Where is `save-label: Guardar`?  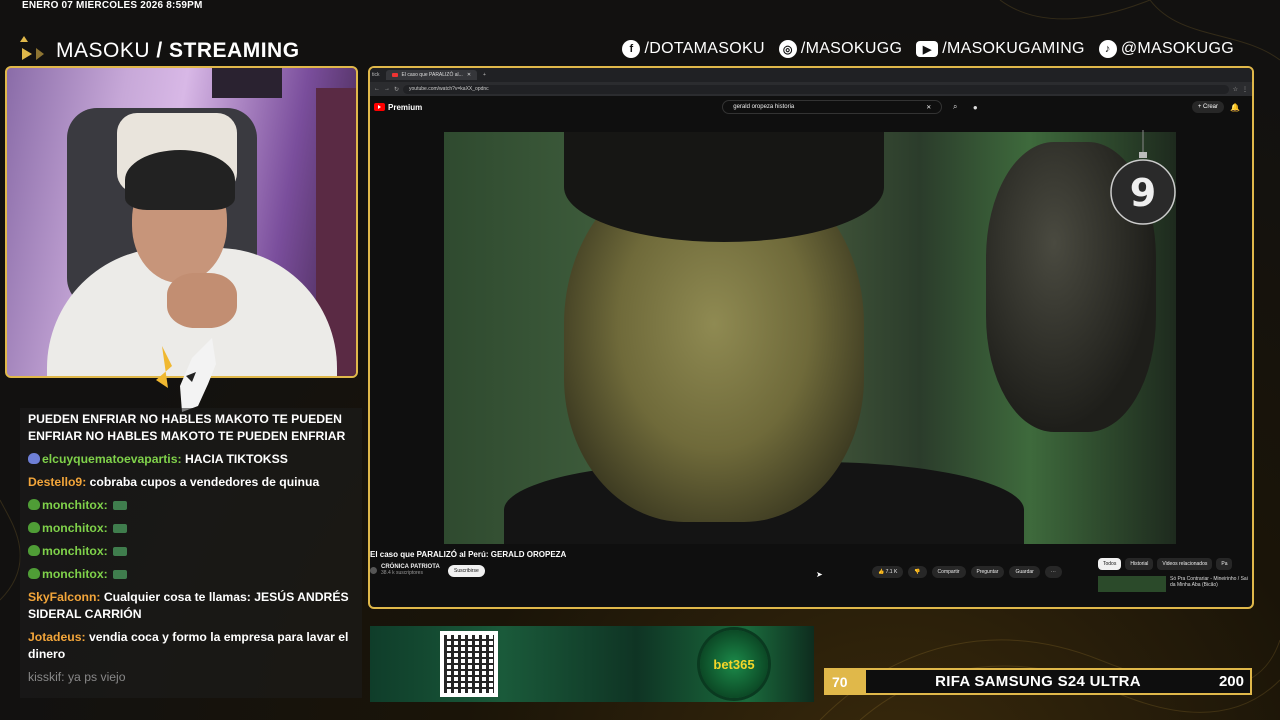
save-label: Guardar is located at coordinates (1024, 572).